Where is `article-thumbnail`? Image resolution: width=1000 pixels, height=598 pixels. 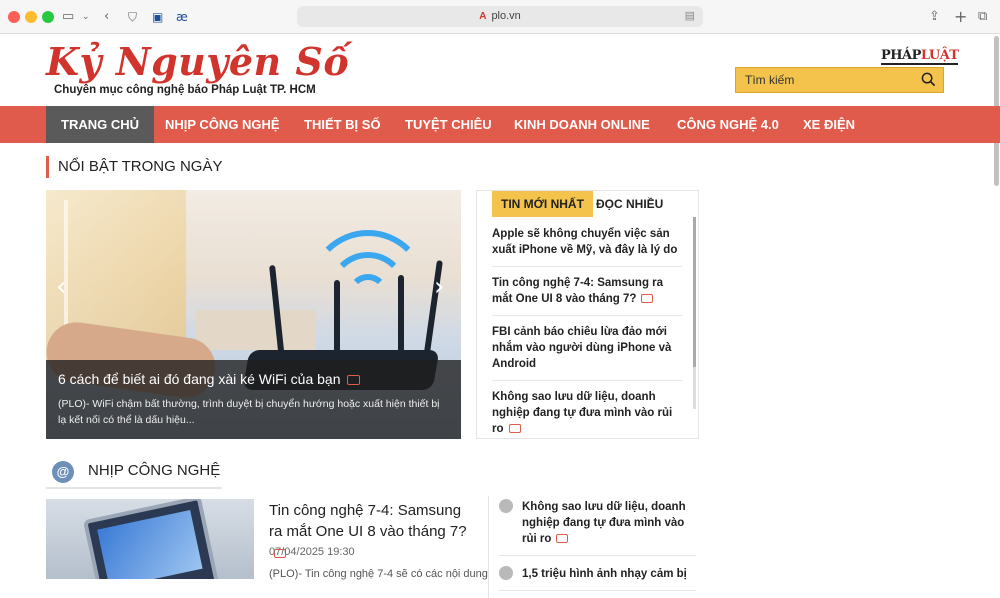 article-thumbnail is located at coordinates (150, 539).